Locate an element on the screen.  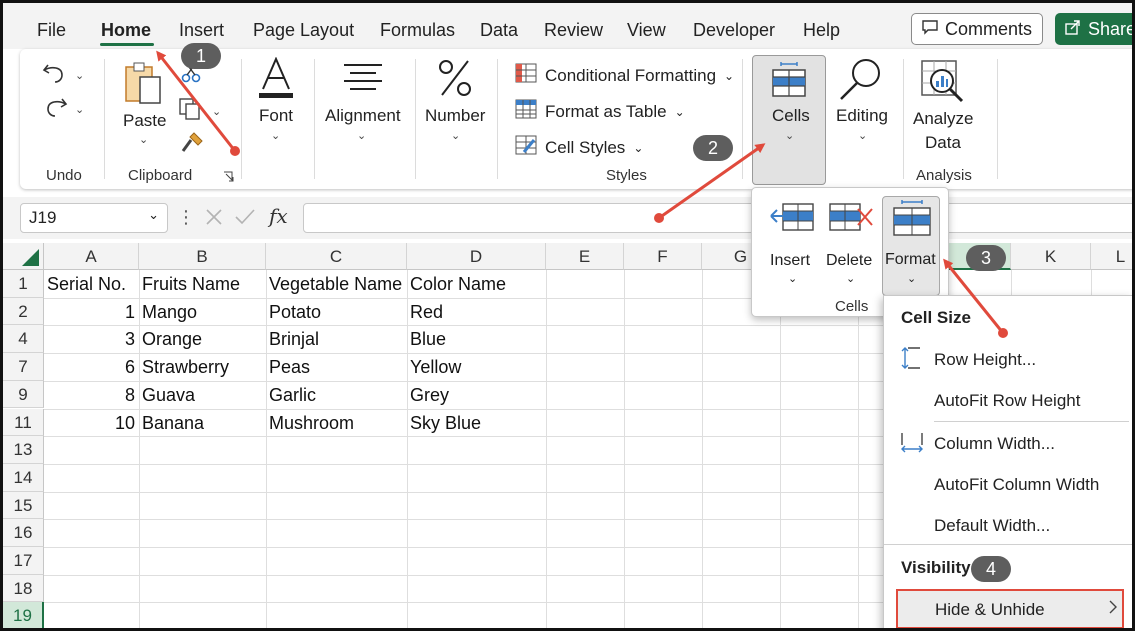
autofit-column-width-item: AutoFit Column Width is located at coordinates (1016, 485).